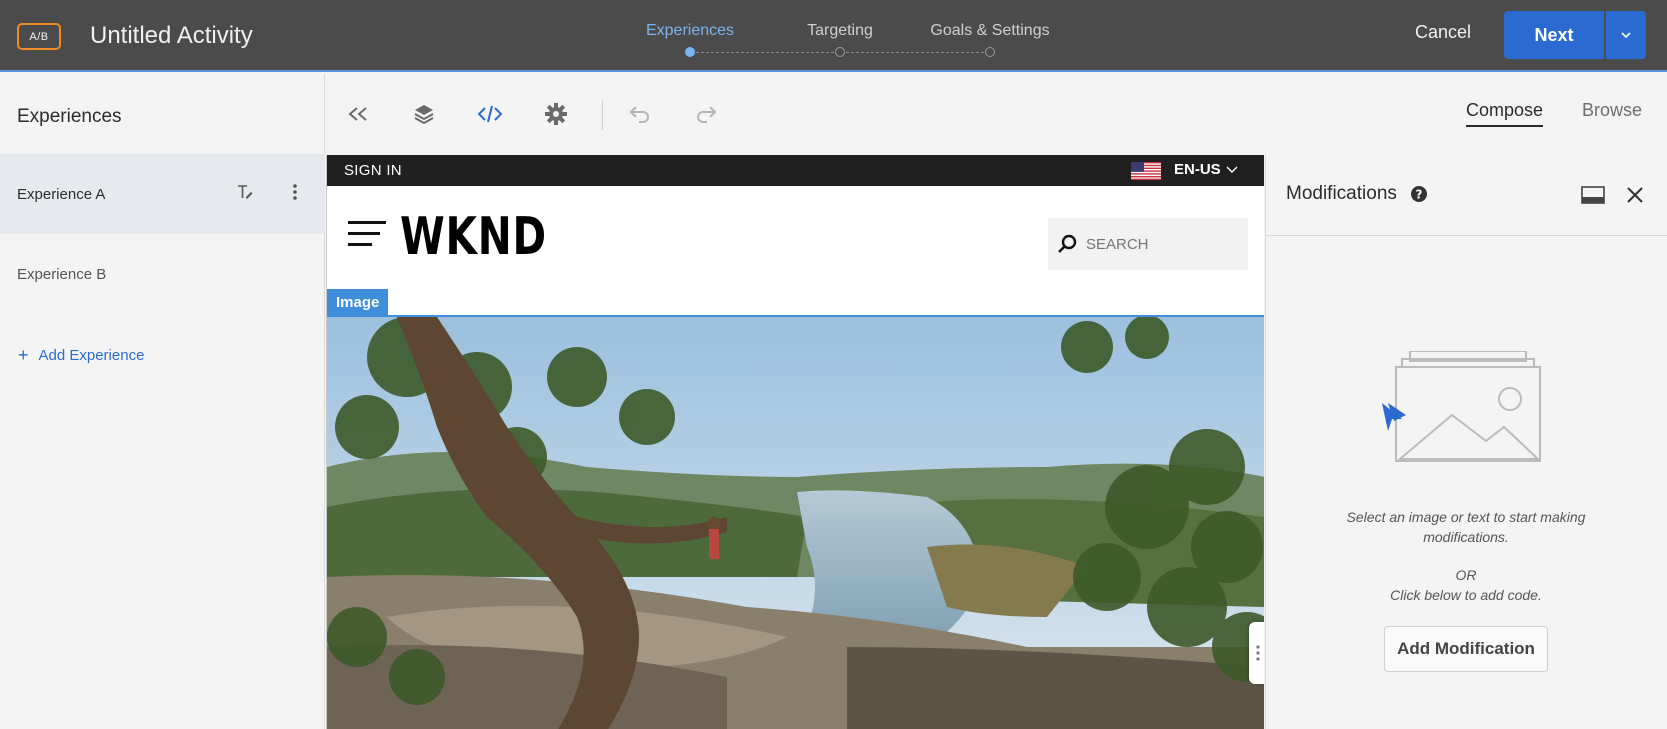  Describe the element at coordinates (162, 274) in the screenshot. I see `experience-item-b: Experience B` at that location.